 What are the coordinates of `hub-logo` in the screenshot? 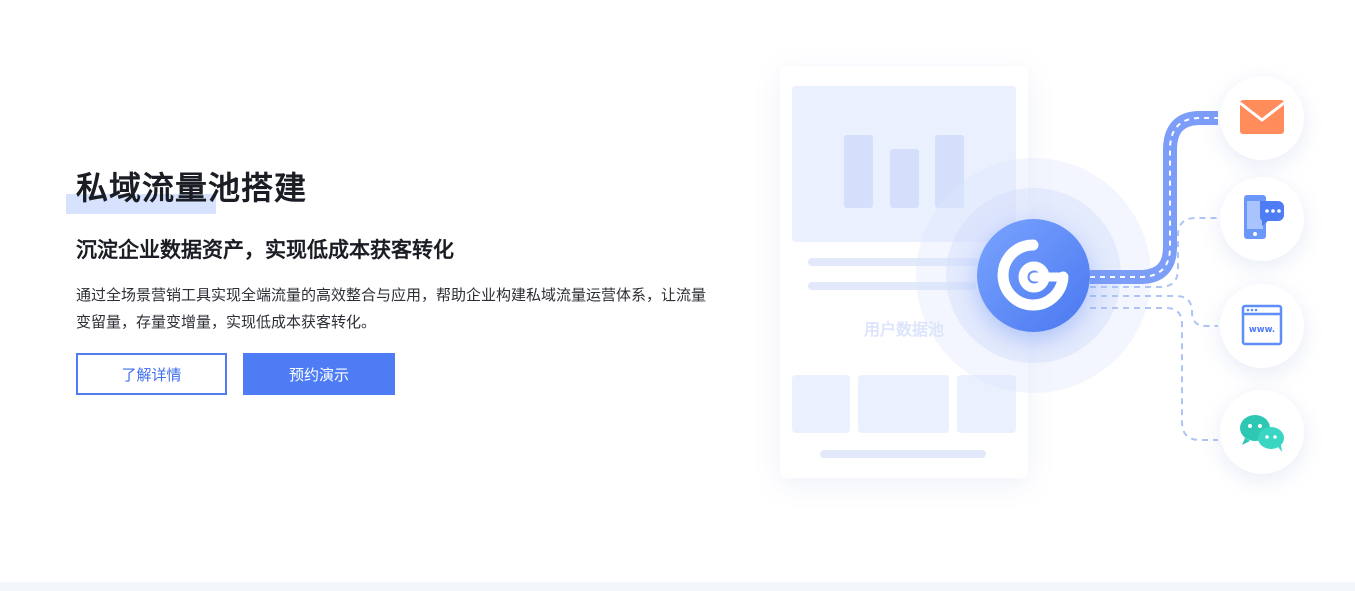 It's located at (1033, 275).